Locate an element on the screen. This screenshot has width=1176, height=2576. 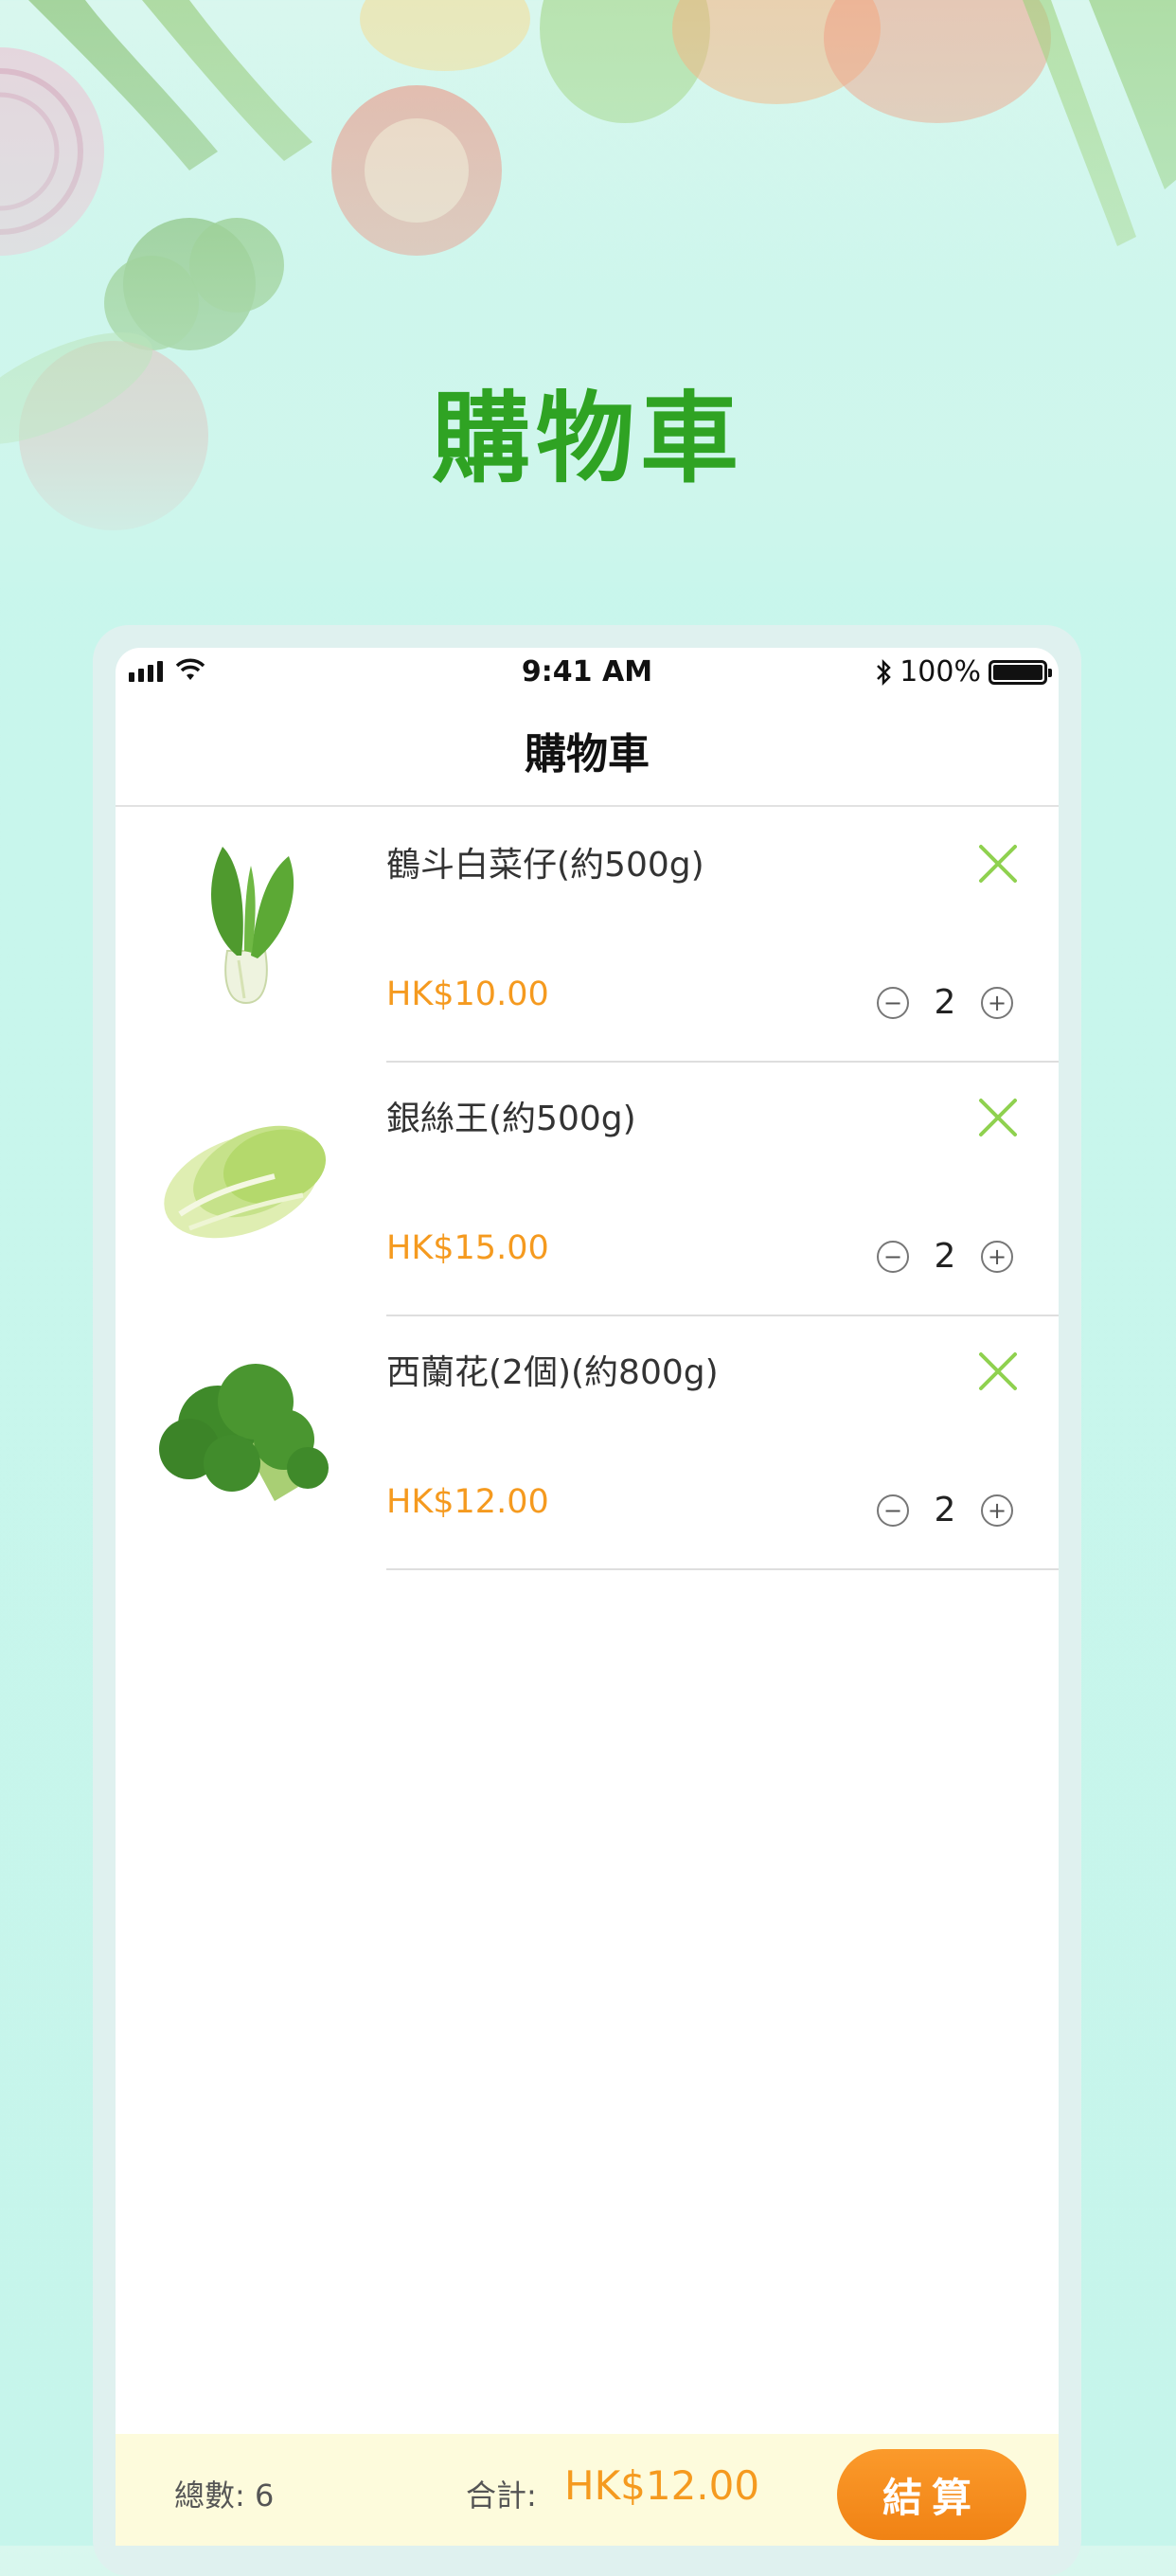
sum-label: 合計: is located at coordinates (501, 2495).